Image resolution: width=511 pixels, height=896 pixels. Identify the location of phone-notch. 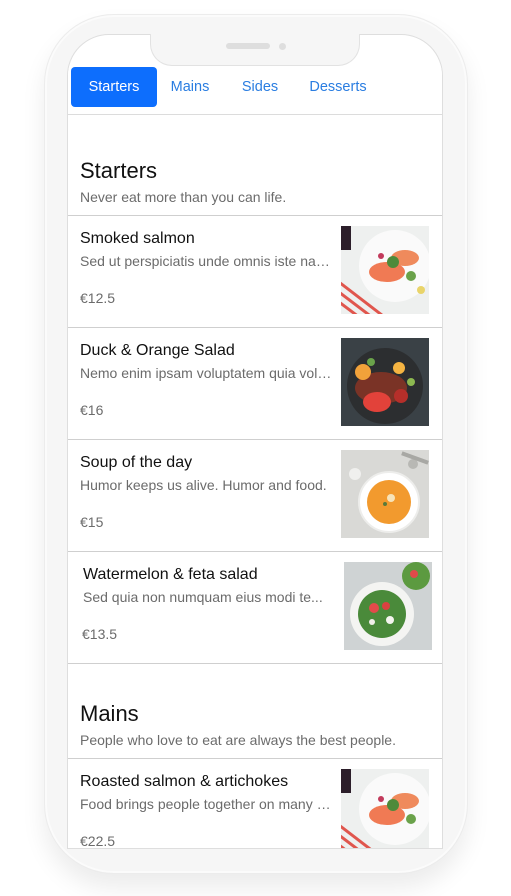
(255, 50).